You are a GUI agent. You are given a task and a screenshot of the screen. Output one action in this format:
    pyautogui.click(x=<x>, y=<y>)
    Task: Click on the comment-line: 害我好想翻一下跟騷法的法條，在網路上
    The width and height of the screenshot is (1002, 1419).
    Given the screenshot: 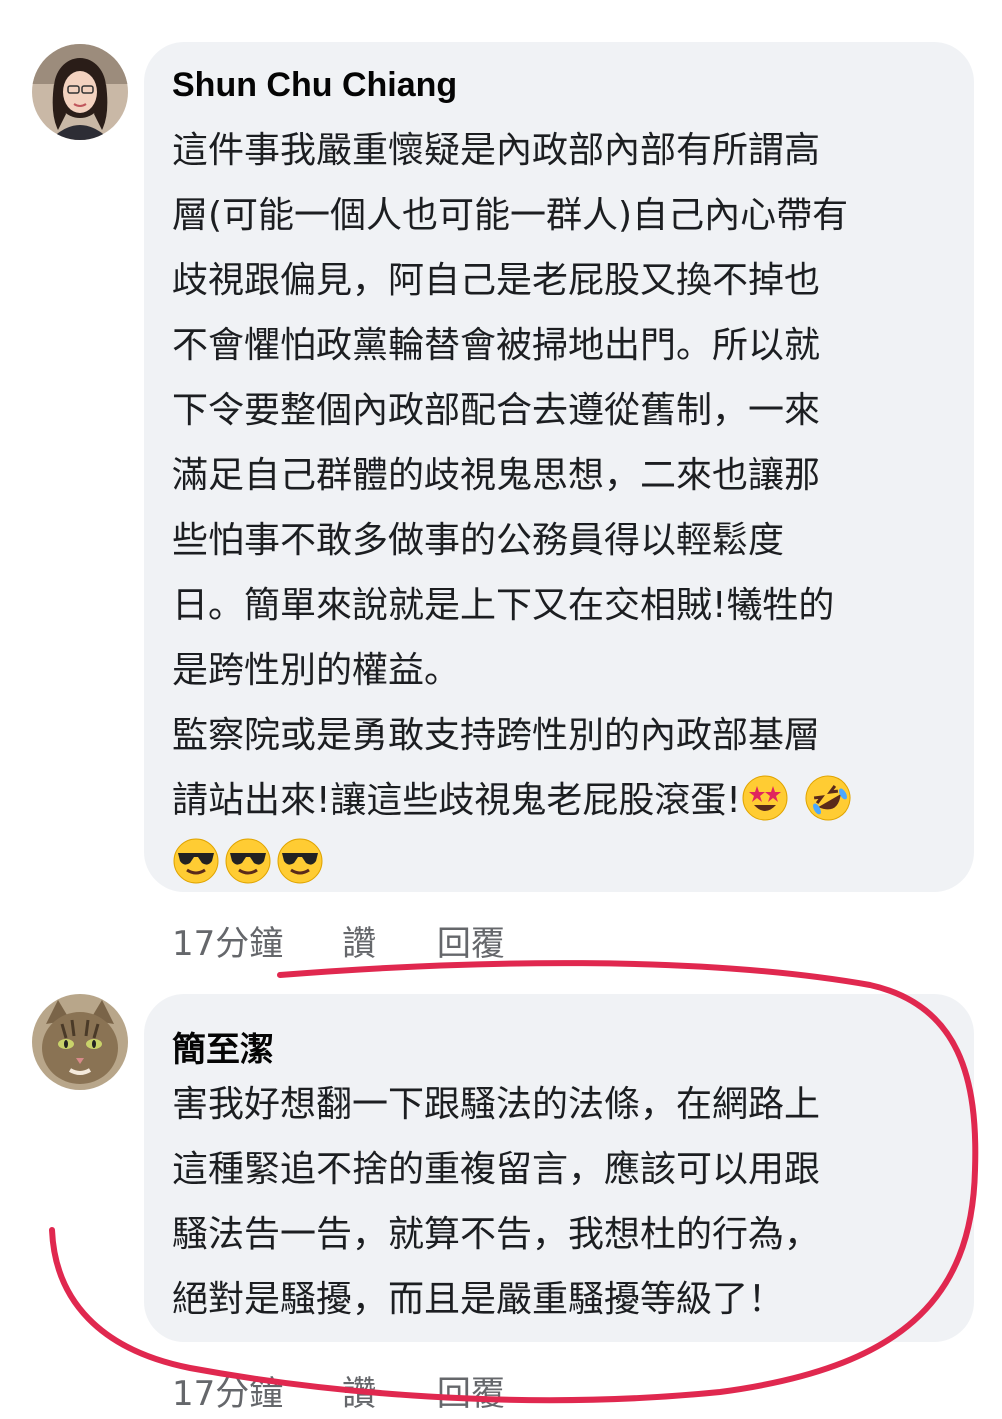 What is the action you would take?
    pyautogui.click(x=496, y=1104)
    